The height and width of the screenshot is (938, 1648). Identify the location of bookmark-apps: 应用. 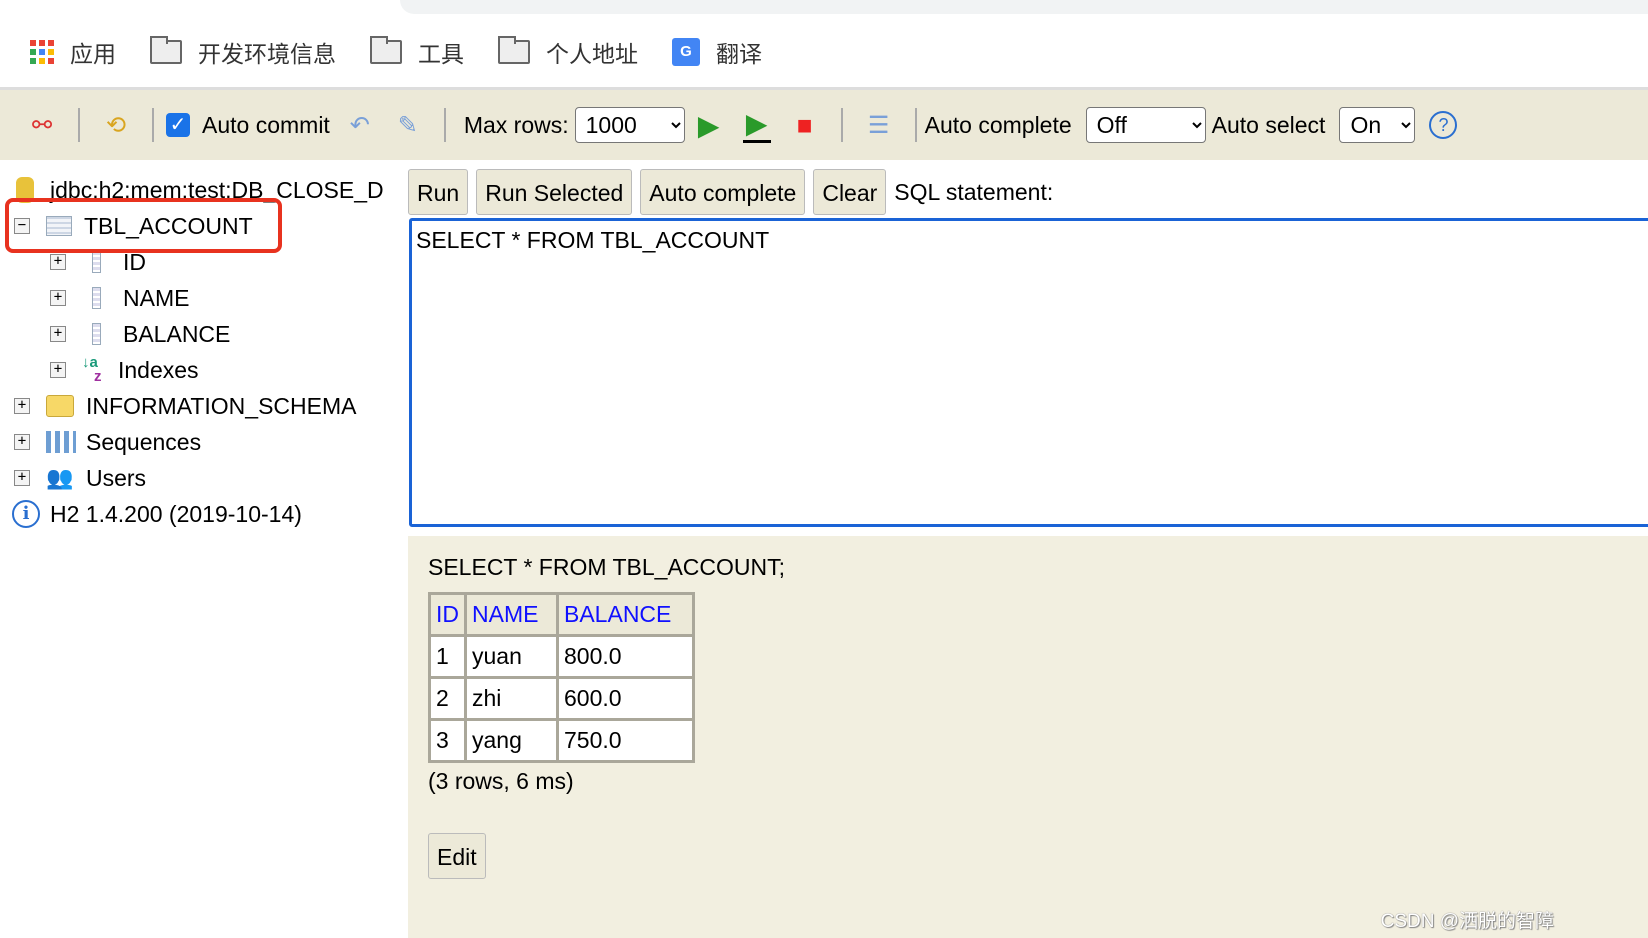
(73, 52).